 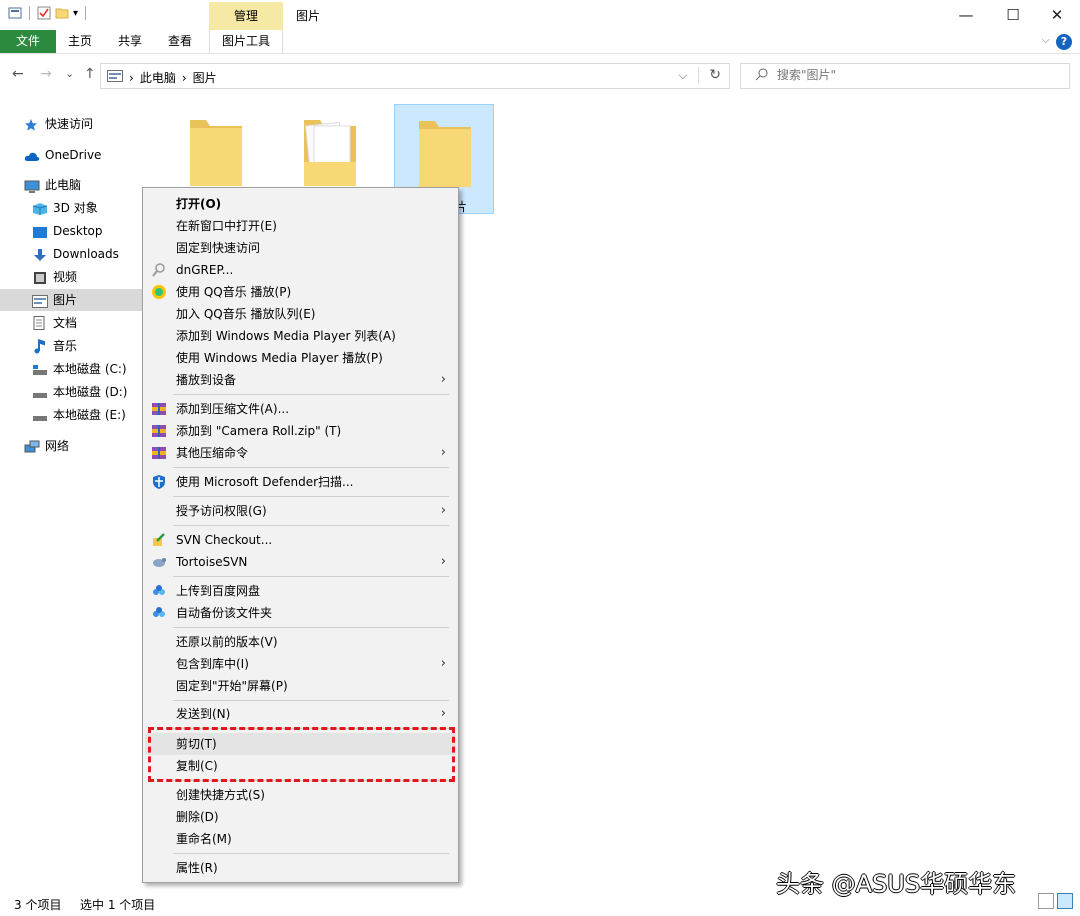 What do you see at coordinates (246, 41) in the screenshot?
I see `tab-picture-tools: 图片工具` at bounding box center [246, 41].